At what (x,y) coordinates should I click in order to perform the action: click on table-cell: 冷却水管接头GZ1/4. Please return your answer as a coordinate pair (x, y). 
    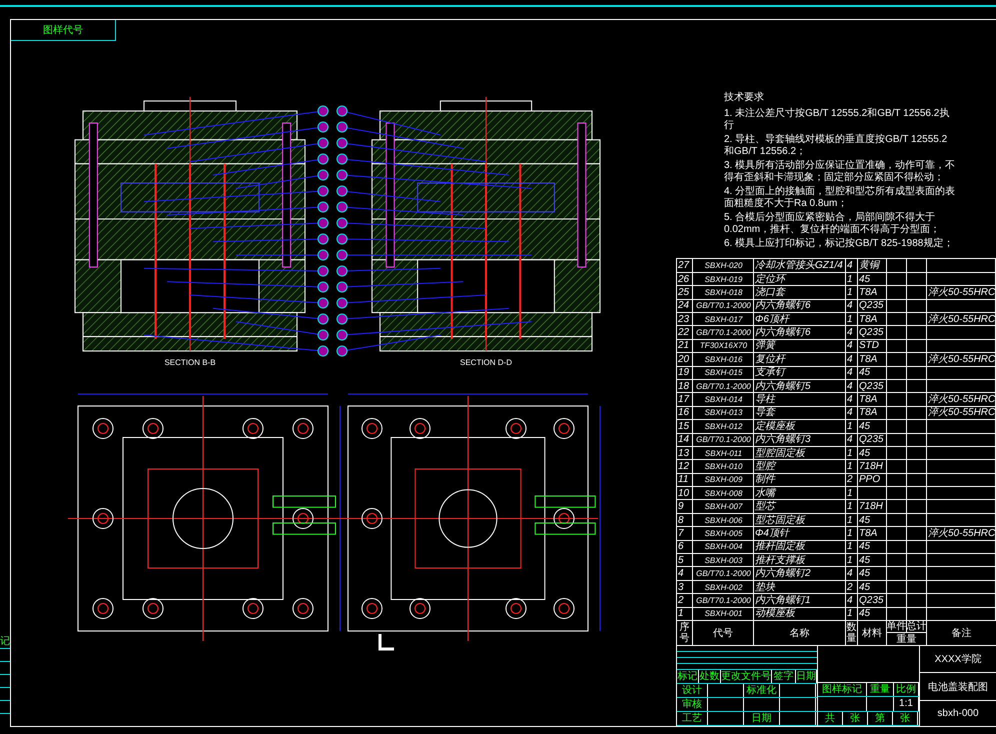
    Looking at the image, I should click on (798, 266).